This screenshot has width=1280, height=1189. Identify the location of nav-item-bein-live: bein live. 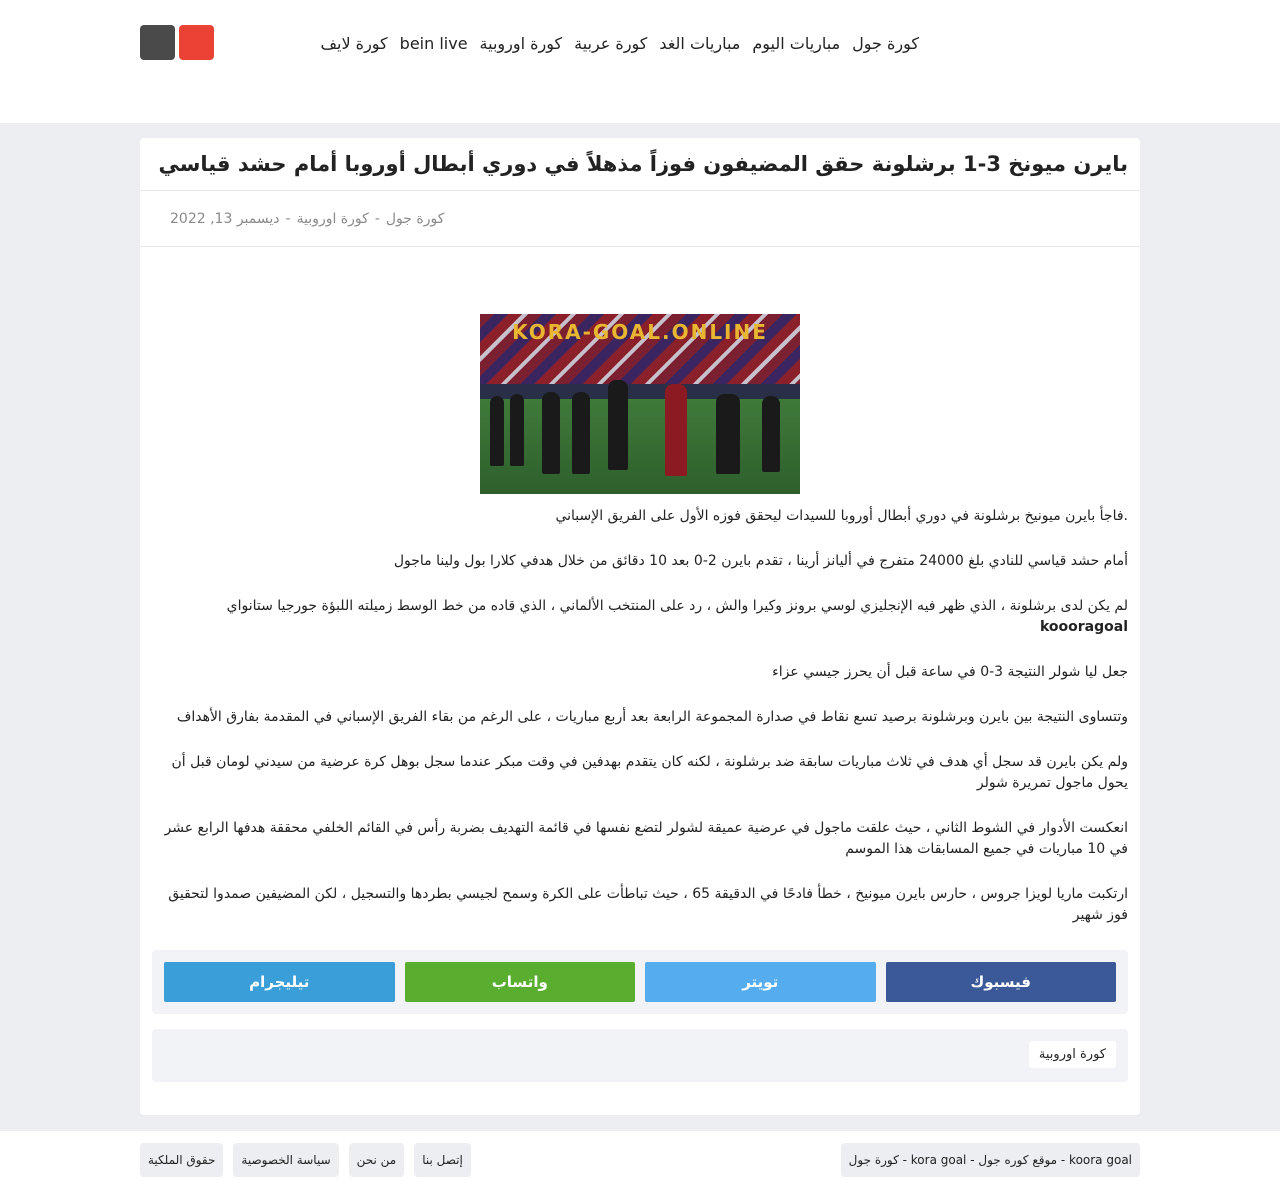
(434, 43).